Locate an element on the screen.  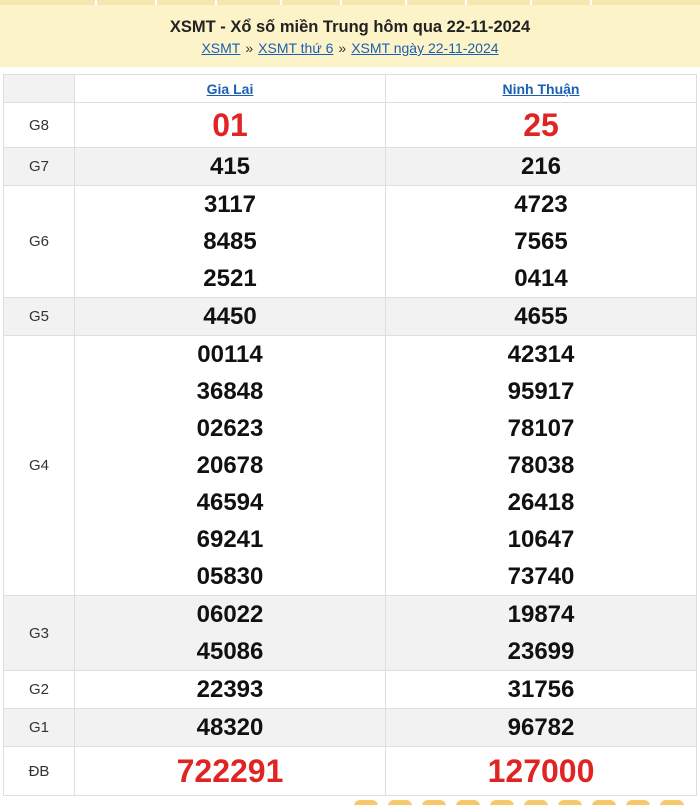
prize-cell-ninh-thuan: 4723 7565 0414 is located at coordinates (541, 241).